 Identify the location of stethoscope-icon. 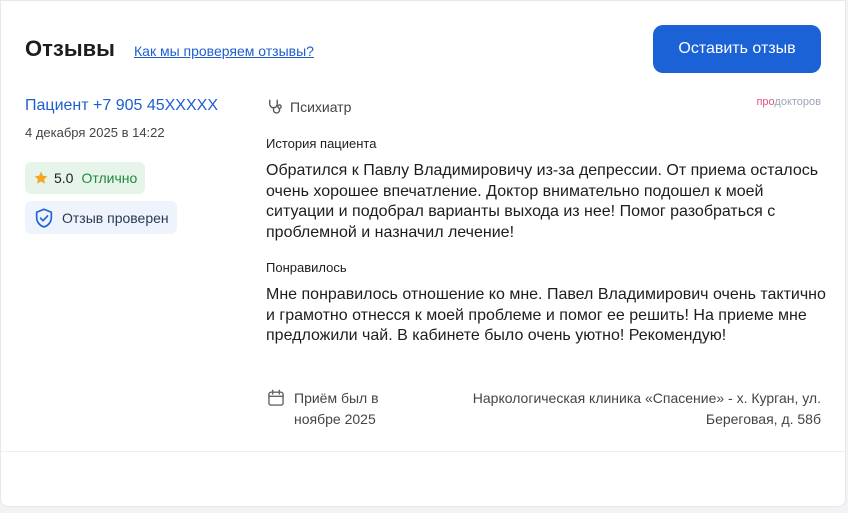
(275, 106).